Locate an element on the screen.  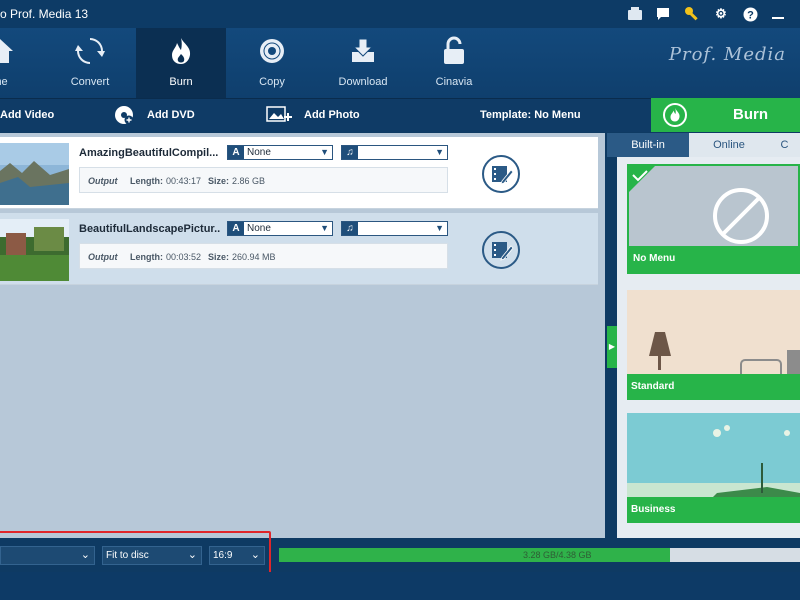
burn-button: Burn is located at coordinates (725, 115).